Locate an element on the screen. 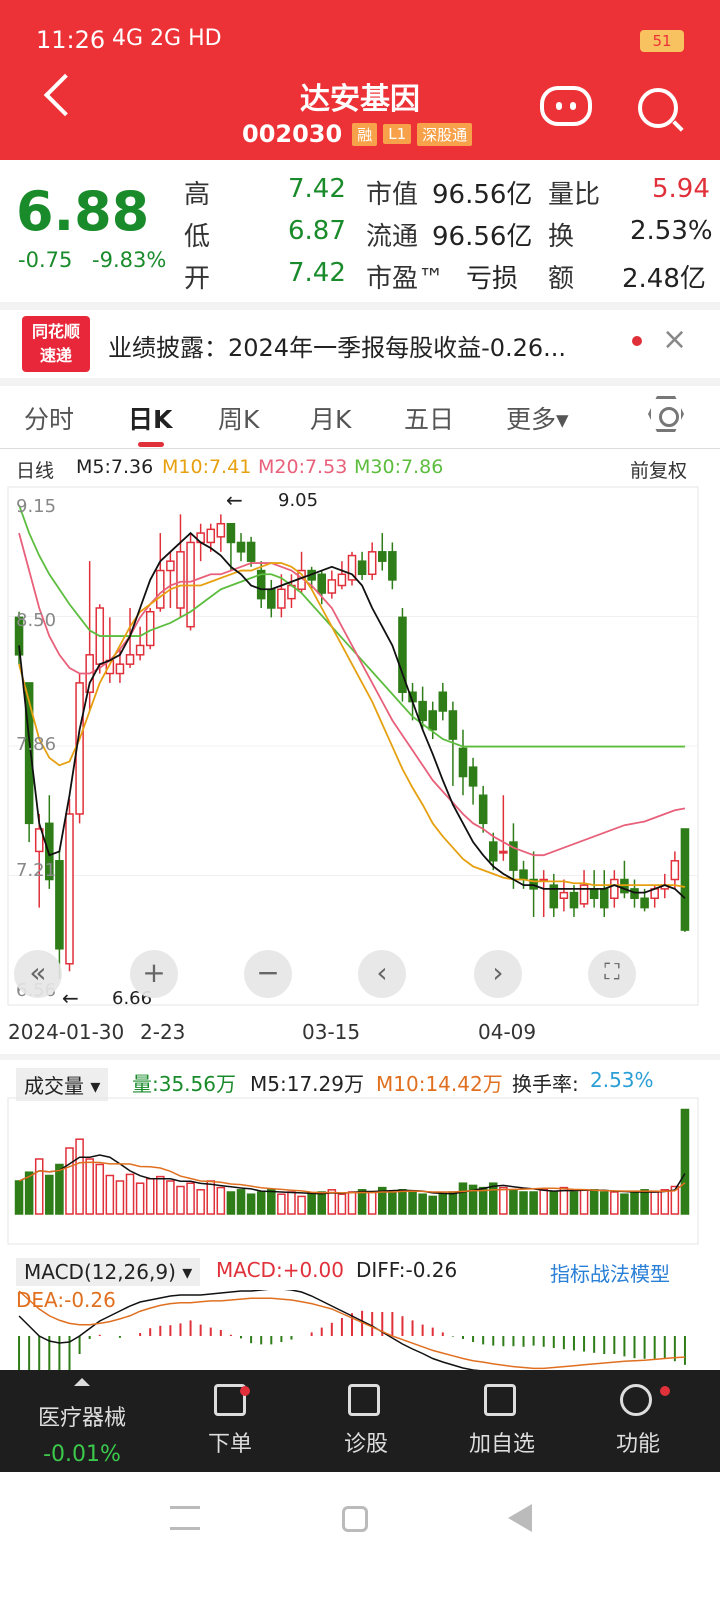  tag-level1: L1 is located at coordinates (397, 134).